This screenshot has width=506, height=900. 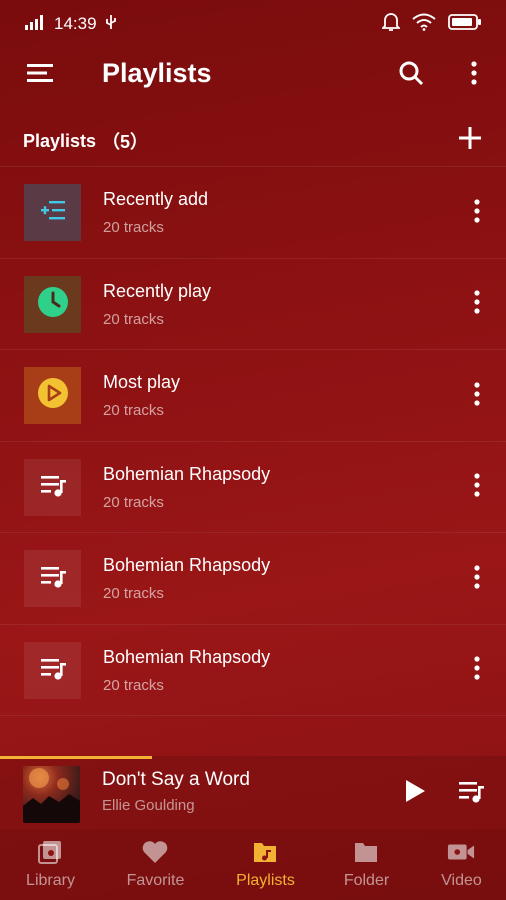 I want to click on nav-label: Folder, so click(x=366, y=880).